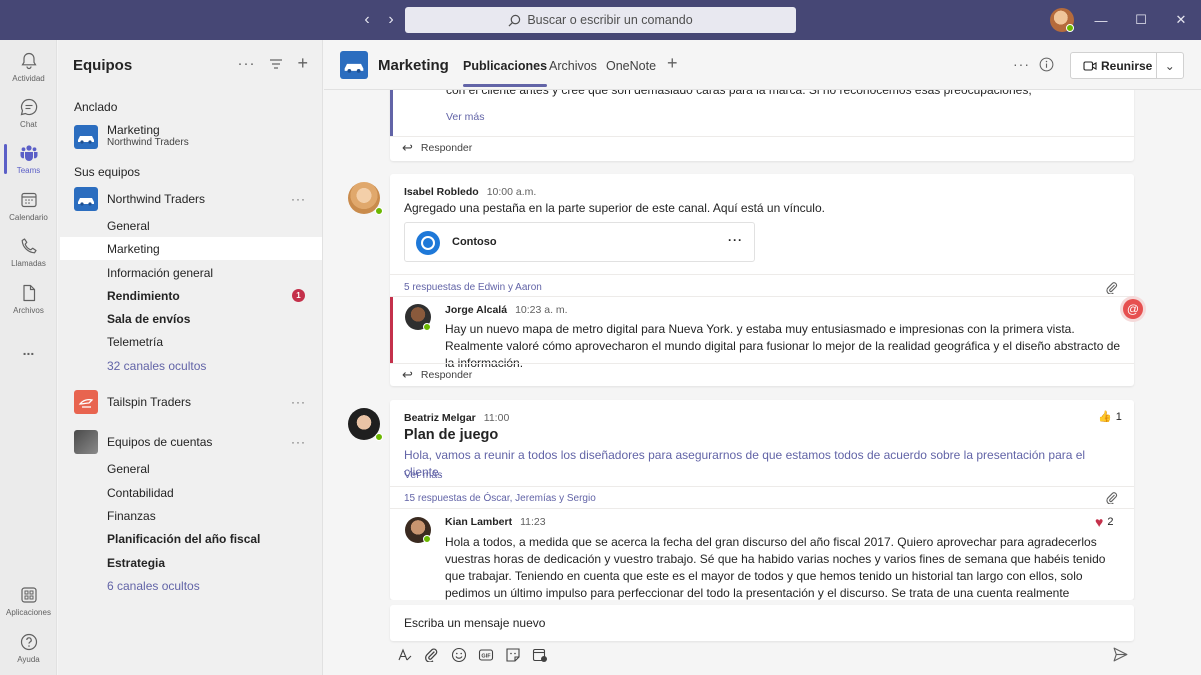 The width and height of the screenshot is (1201, 675). I want to click on history-nav: ‹ ›, so click(379, 20).